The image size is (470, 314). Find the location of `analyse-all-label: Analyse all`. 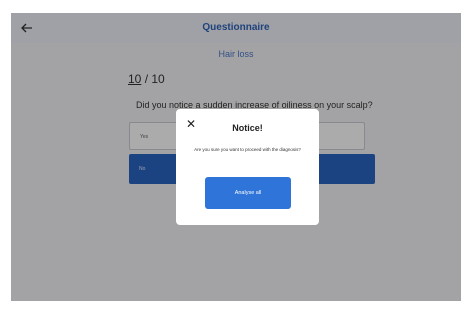

analyse-all-label: Analyse all is located at coordinates (248, 193).